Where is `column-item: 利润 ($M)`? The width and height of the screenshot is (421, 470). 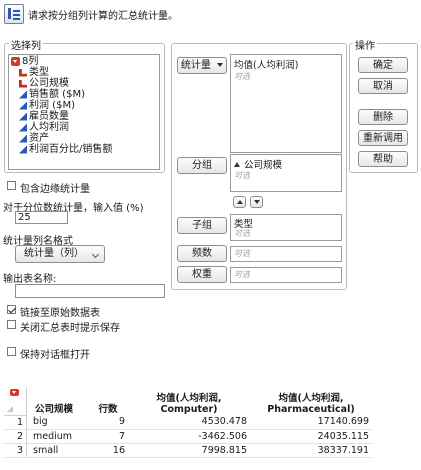
column-item: 利润 ($M) is located at coordinates (84, 105).